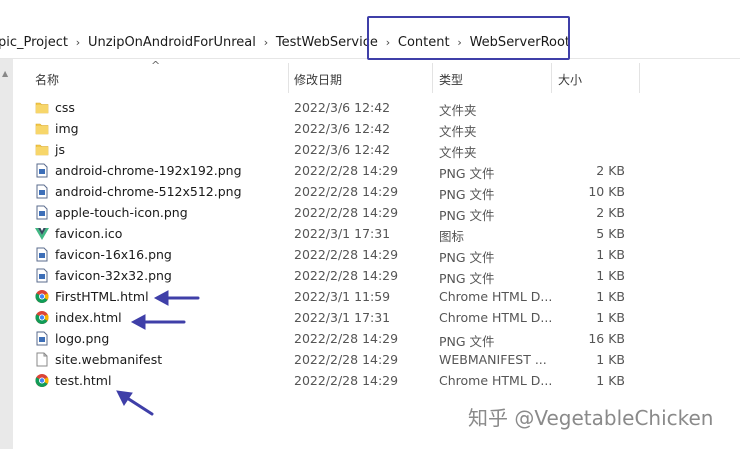 This screenshot has height=449, width=740. I want to click on breadcrumb-item-unzip: UnzipOnAndroidForUnreal, so click(172, 42).